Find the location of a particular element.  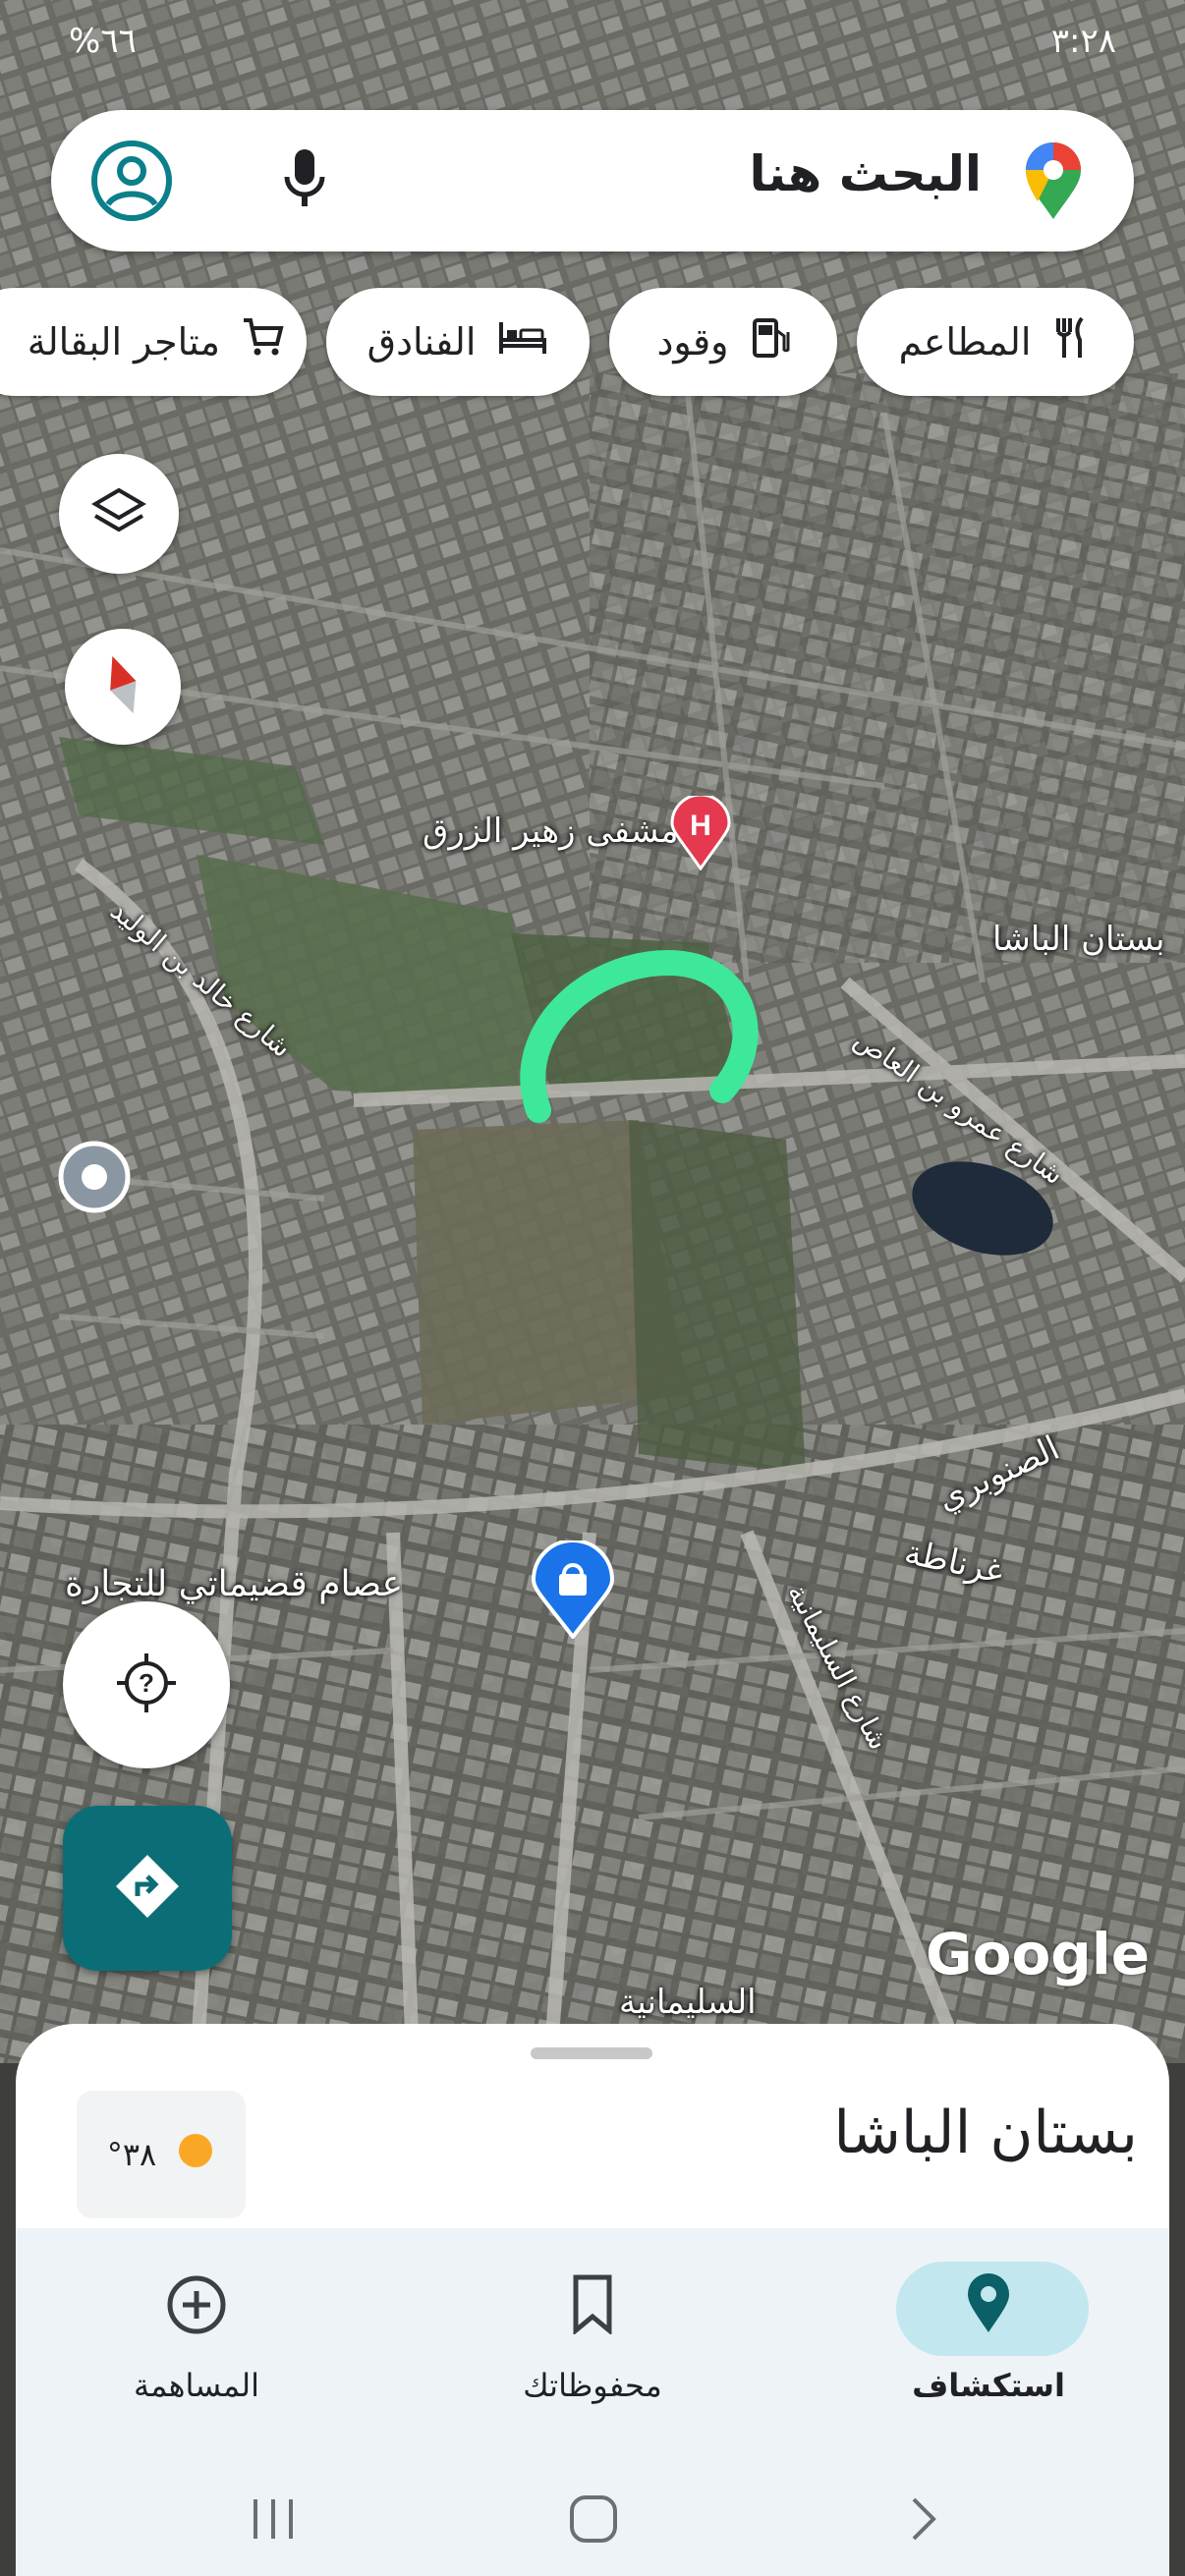

chip-fuel: وقود is located at coordinates (723, 342).